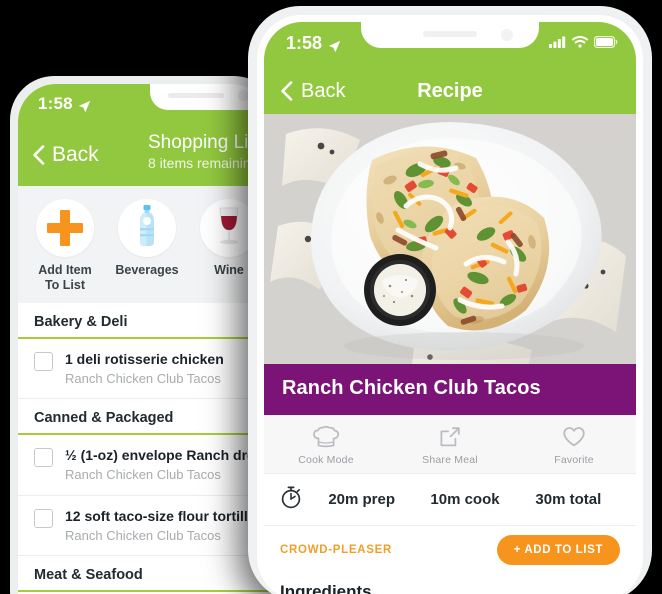  I want to click on recipe-action-bar: Cook Mode Share Meal Favorite, so click(450, 444).